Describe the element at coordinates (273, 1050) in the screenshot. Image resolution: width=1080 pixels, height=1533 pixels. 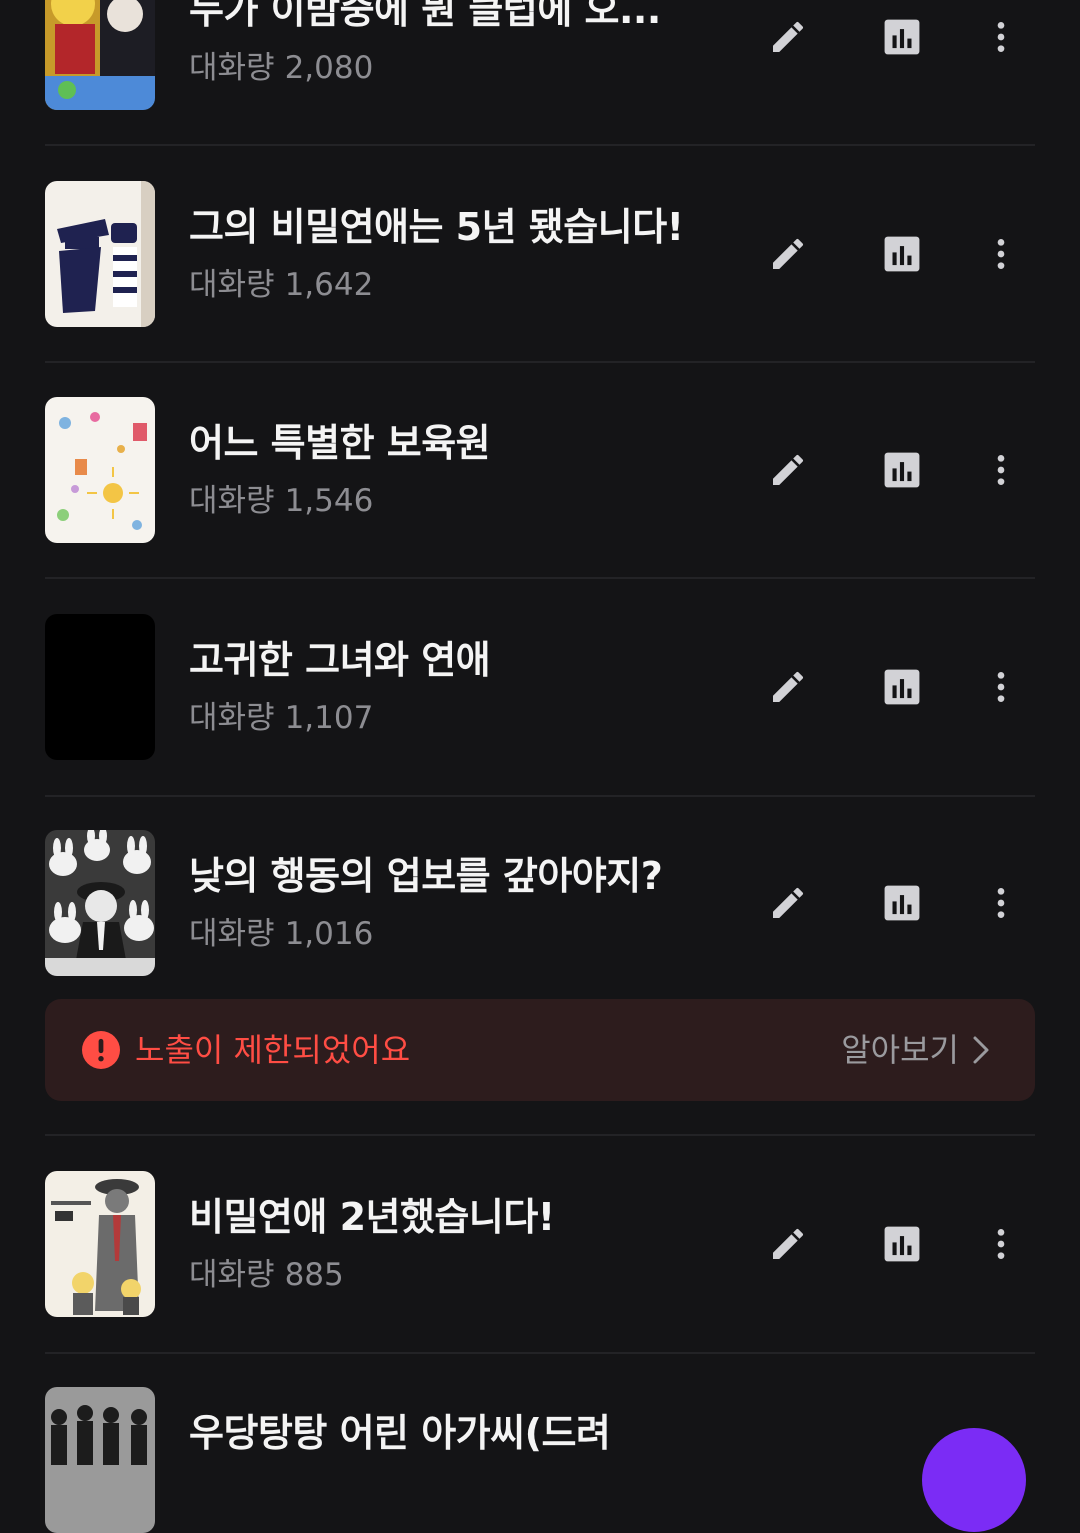
I see `notice-text: 노출이 제한되었어요` at that location.